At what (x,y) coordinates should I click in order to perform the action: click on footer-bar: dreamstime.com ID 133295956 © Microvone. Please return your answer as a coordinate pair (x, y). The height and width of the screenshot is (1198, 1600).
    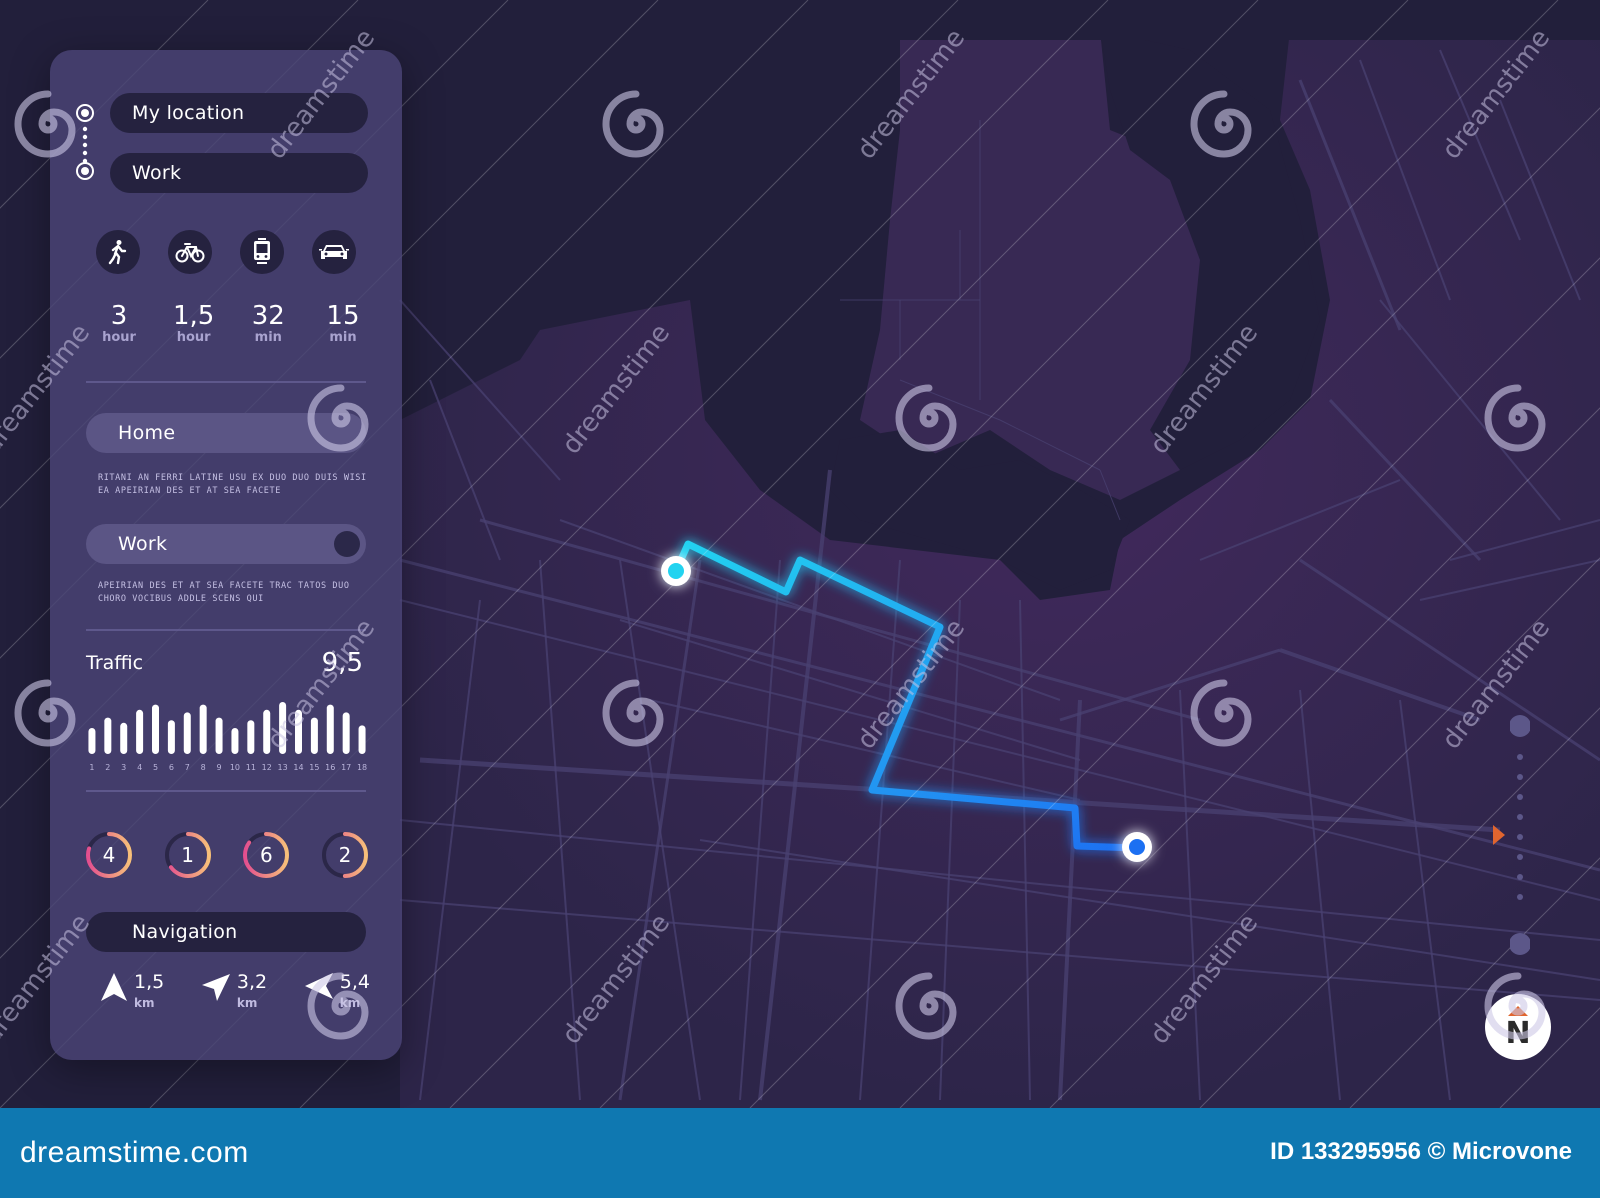
    Looking at the image, I should click on (800, 1153).